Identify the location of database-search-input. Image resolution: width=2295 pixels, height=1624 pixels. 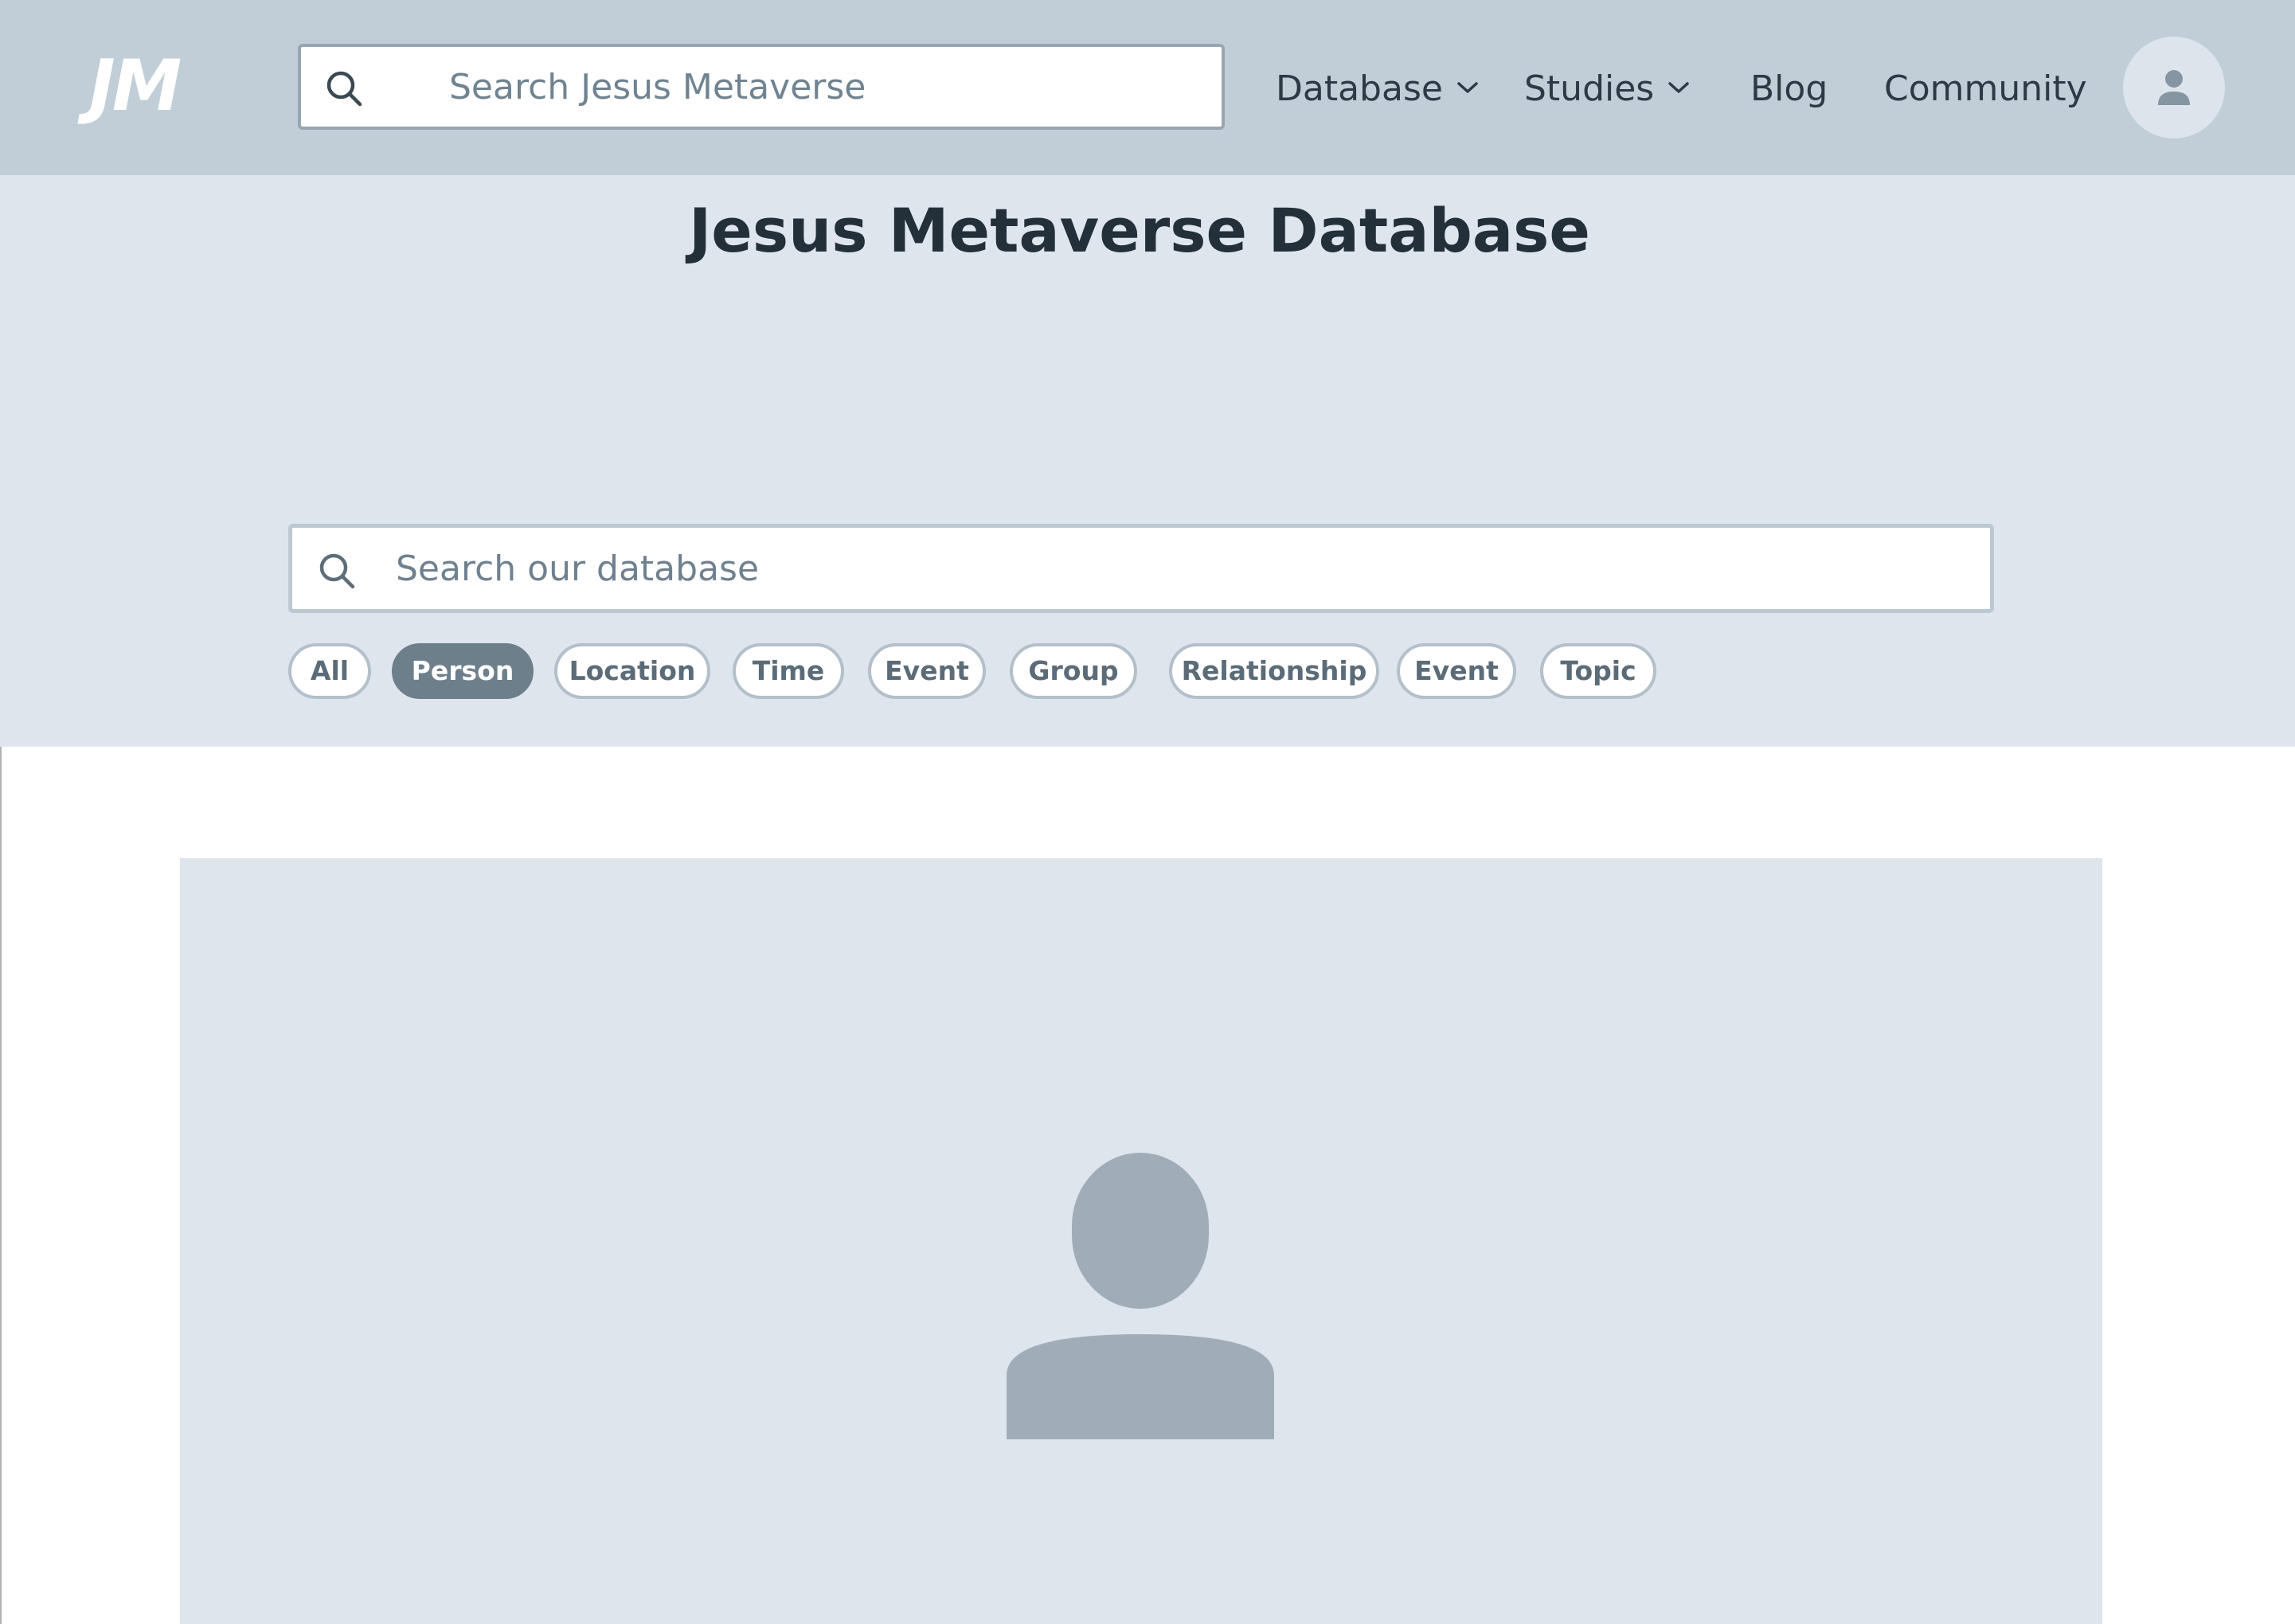
(1176, 568).